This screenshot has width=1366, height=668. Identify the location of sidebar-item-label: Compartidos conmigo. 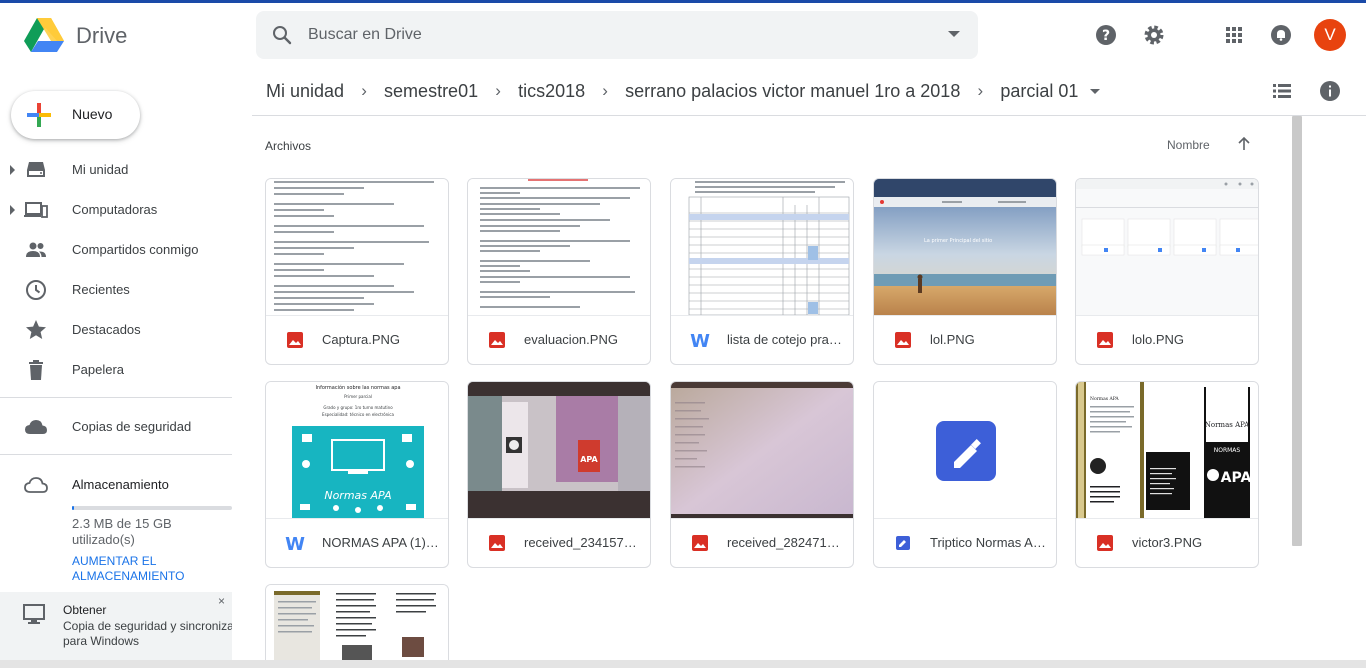
(135, 249).